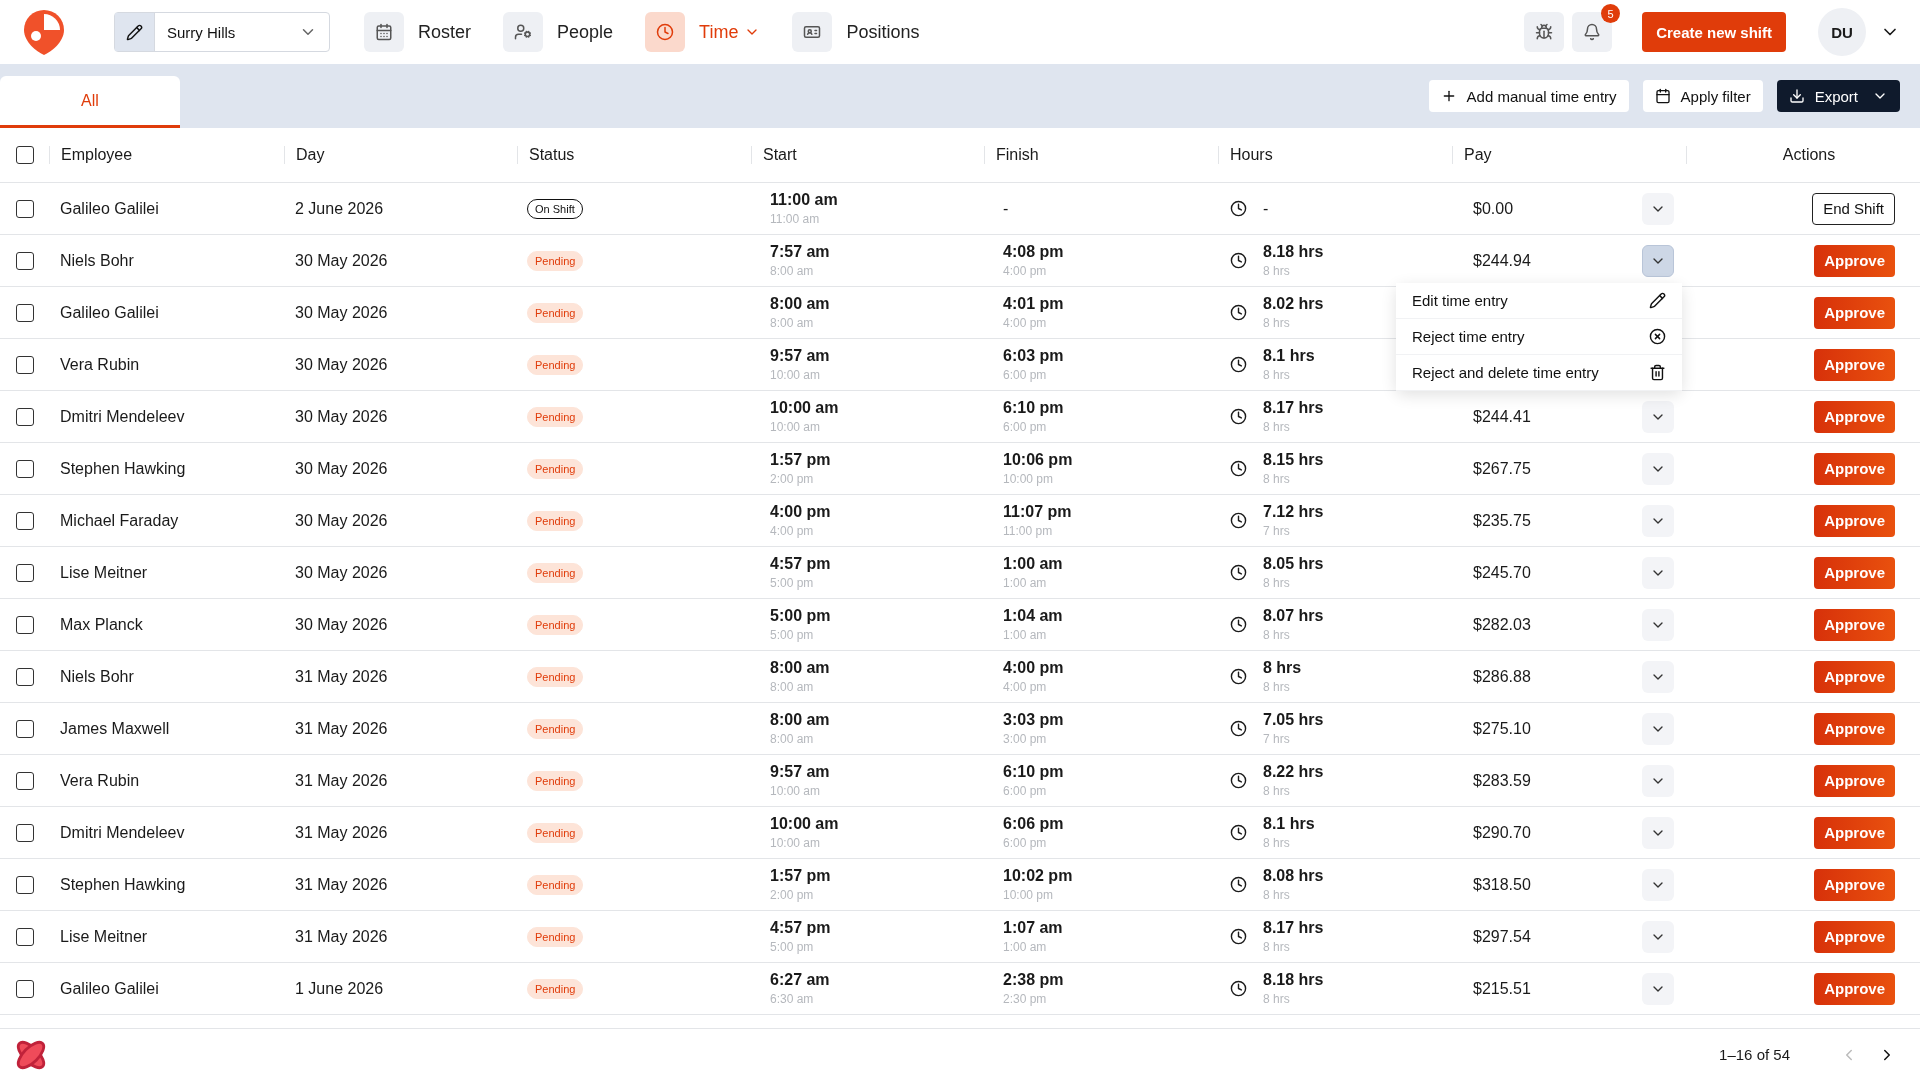 The width and height of the screenshot is (1920, 1080). I want to click on pay-amount: $275.10, so click(1501, 728).